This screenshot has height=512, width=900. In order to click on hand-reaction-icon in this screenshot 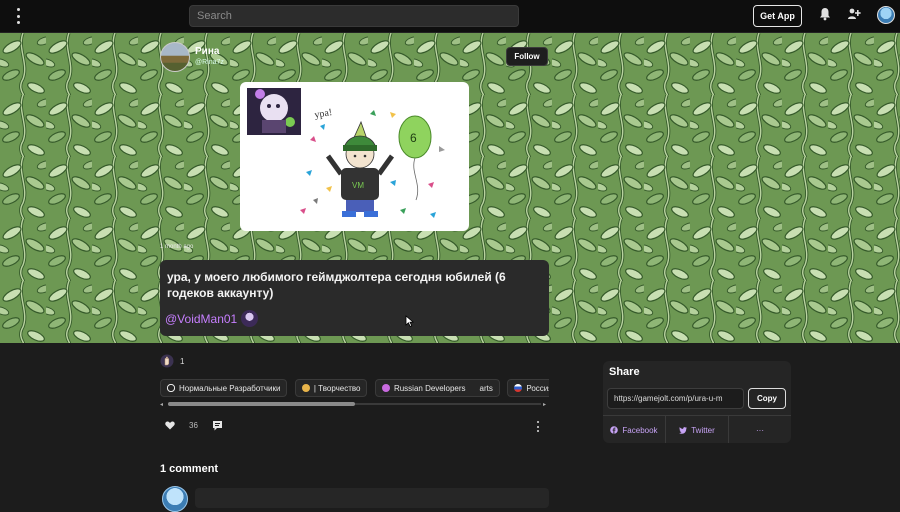, I will do `click(167, 361)`.